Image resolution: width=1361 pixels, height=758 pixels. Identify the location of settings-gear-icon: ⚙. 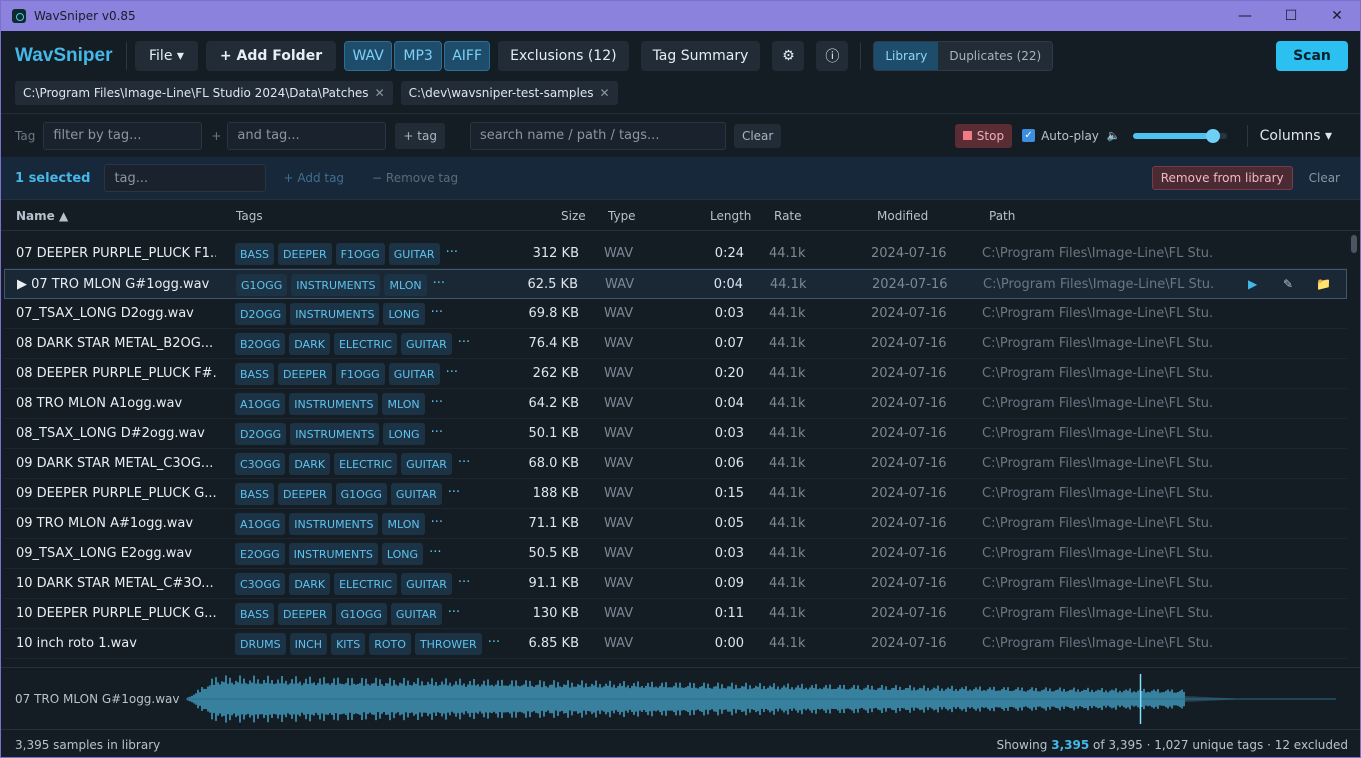
(788, 56).